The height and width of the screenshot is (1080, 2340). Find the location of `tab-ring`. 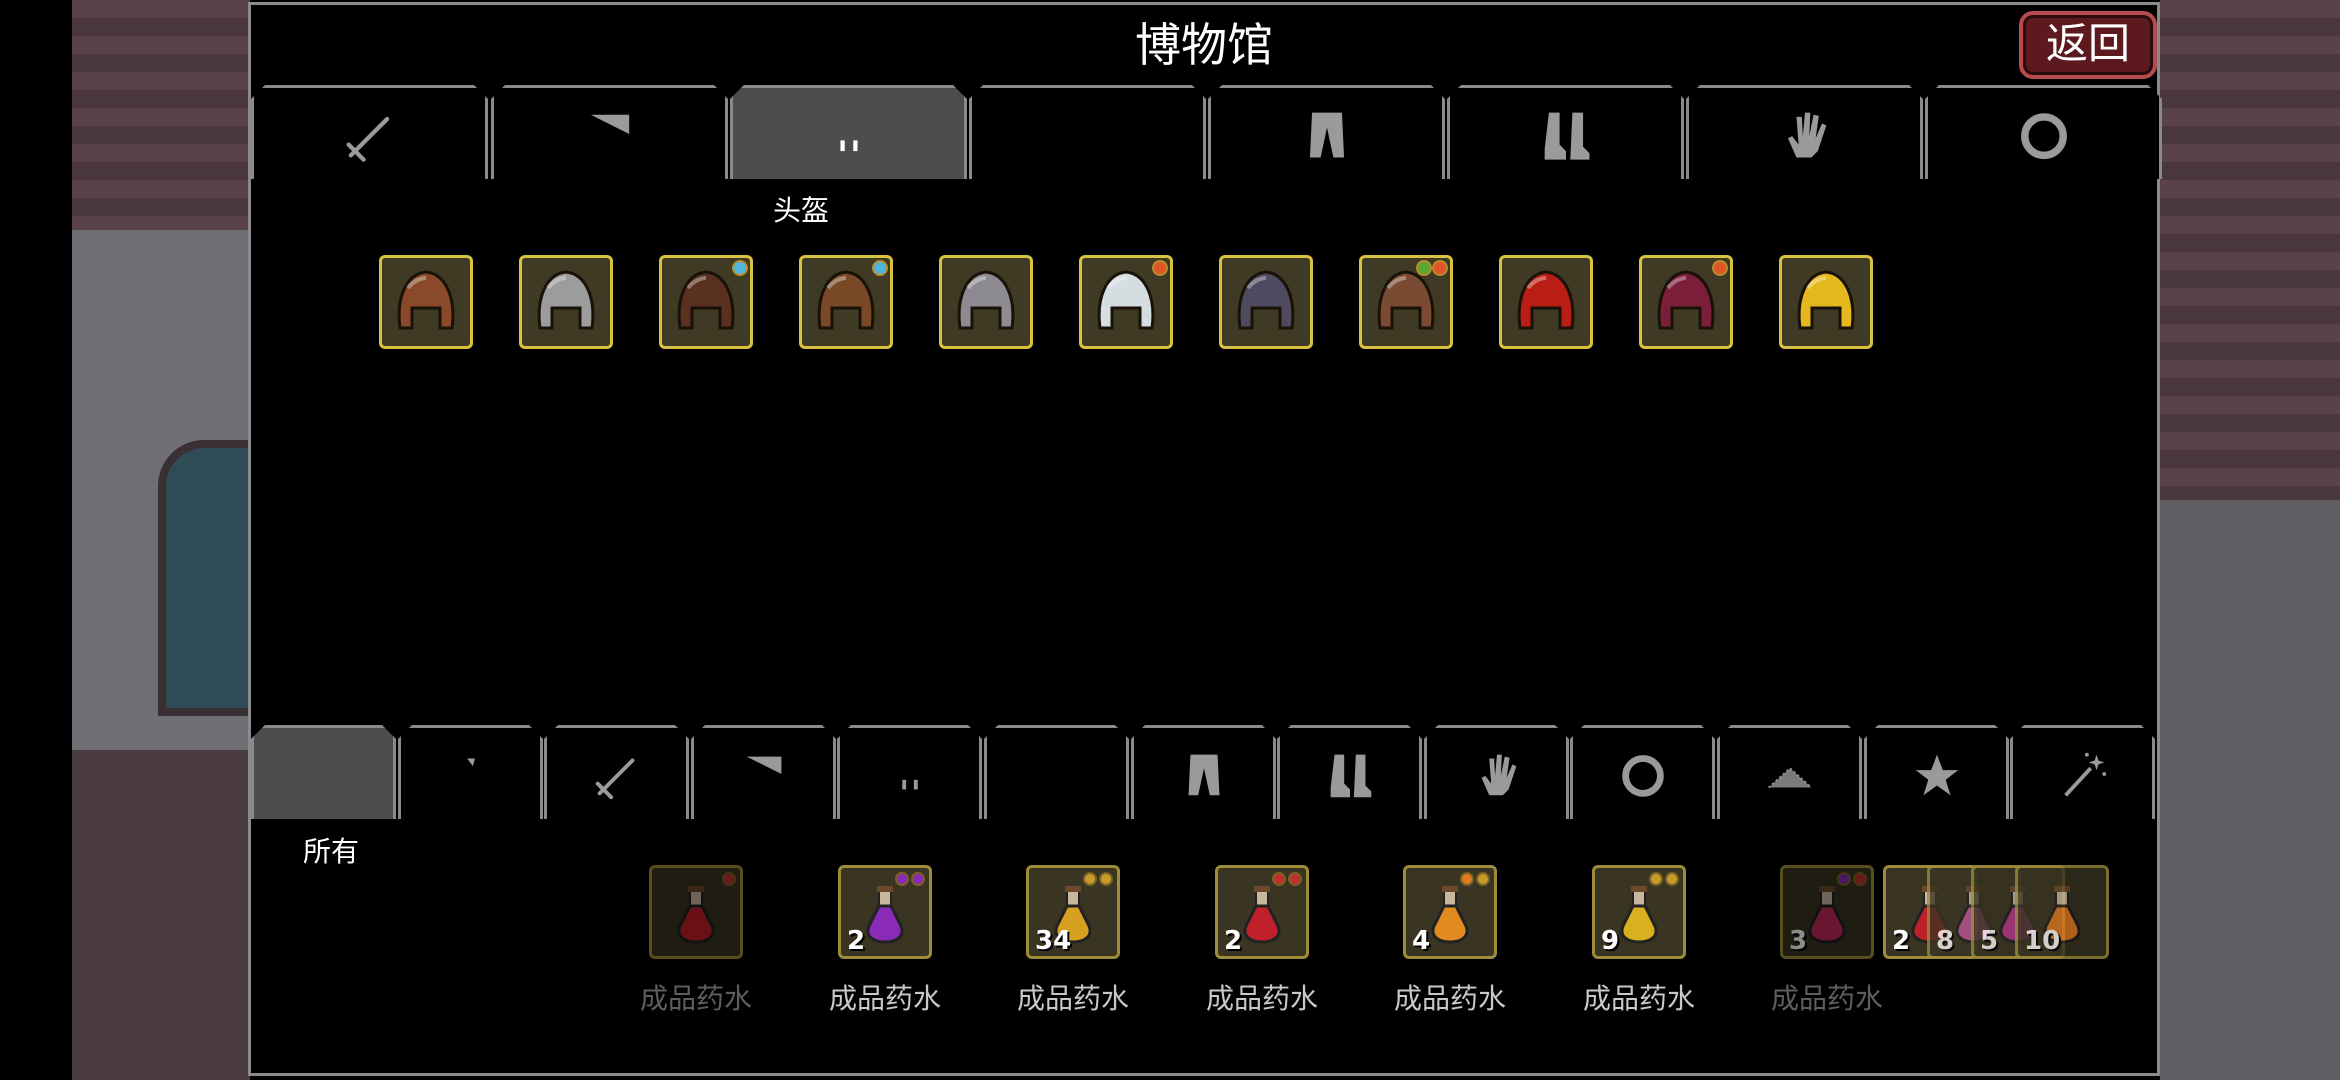

tab-ring is located at coordinates (2043, 132).